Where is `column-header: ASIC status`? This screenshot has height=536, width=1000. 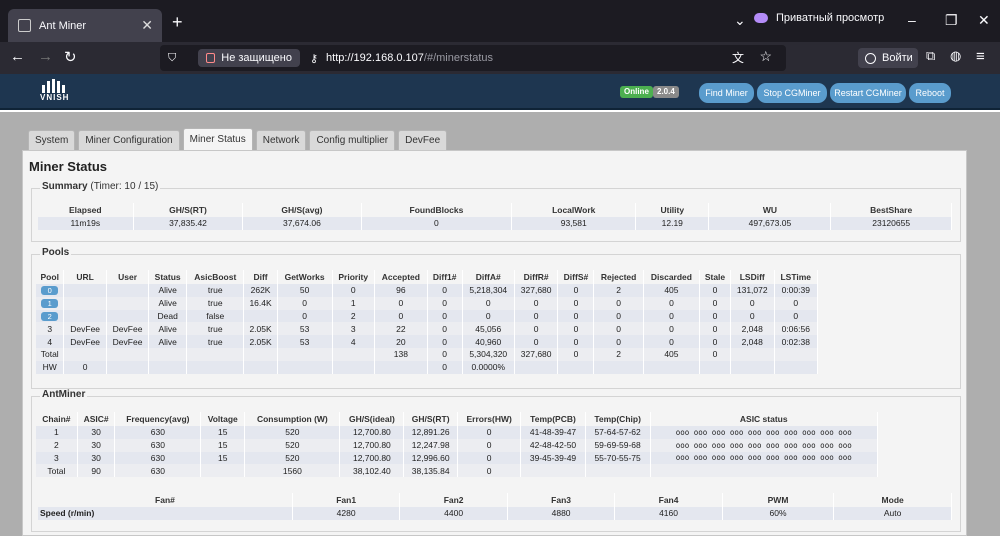 column-header: ASIC status is located at coordinates (764, 419).